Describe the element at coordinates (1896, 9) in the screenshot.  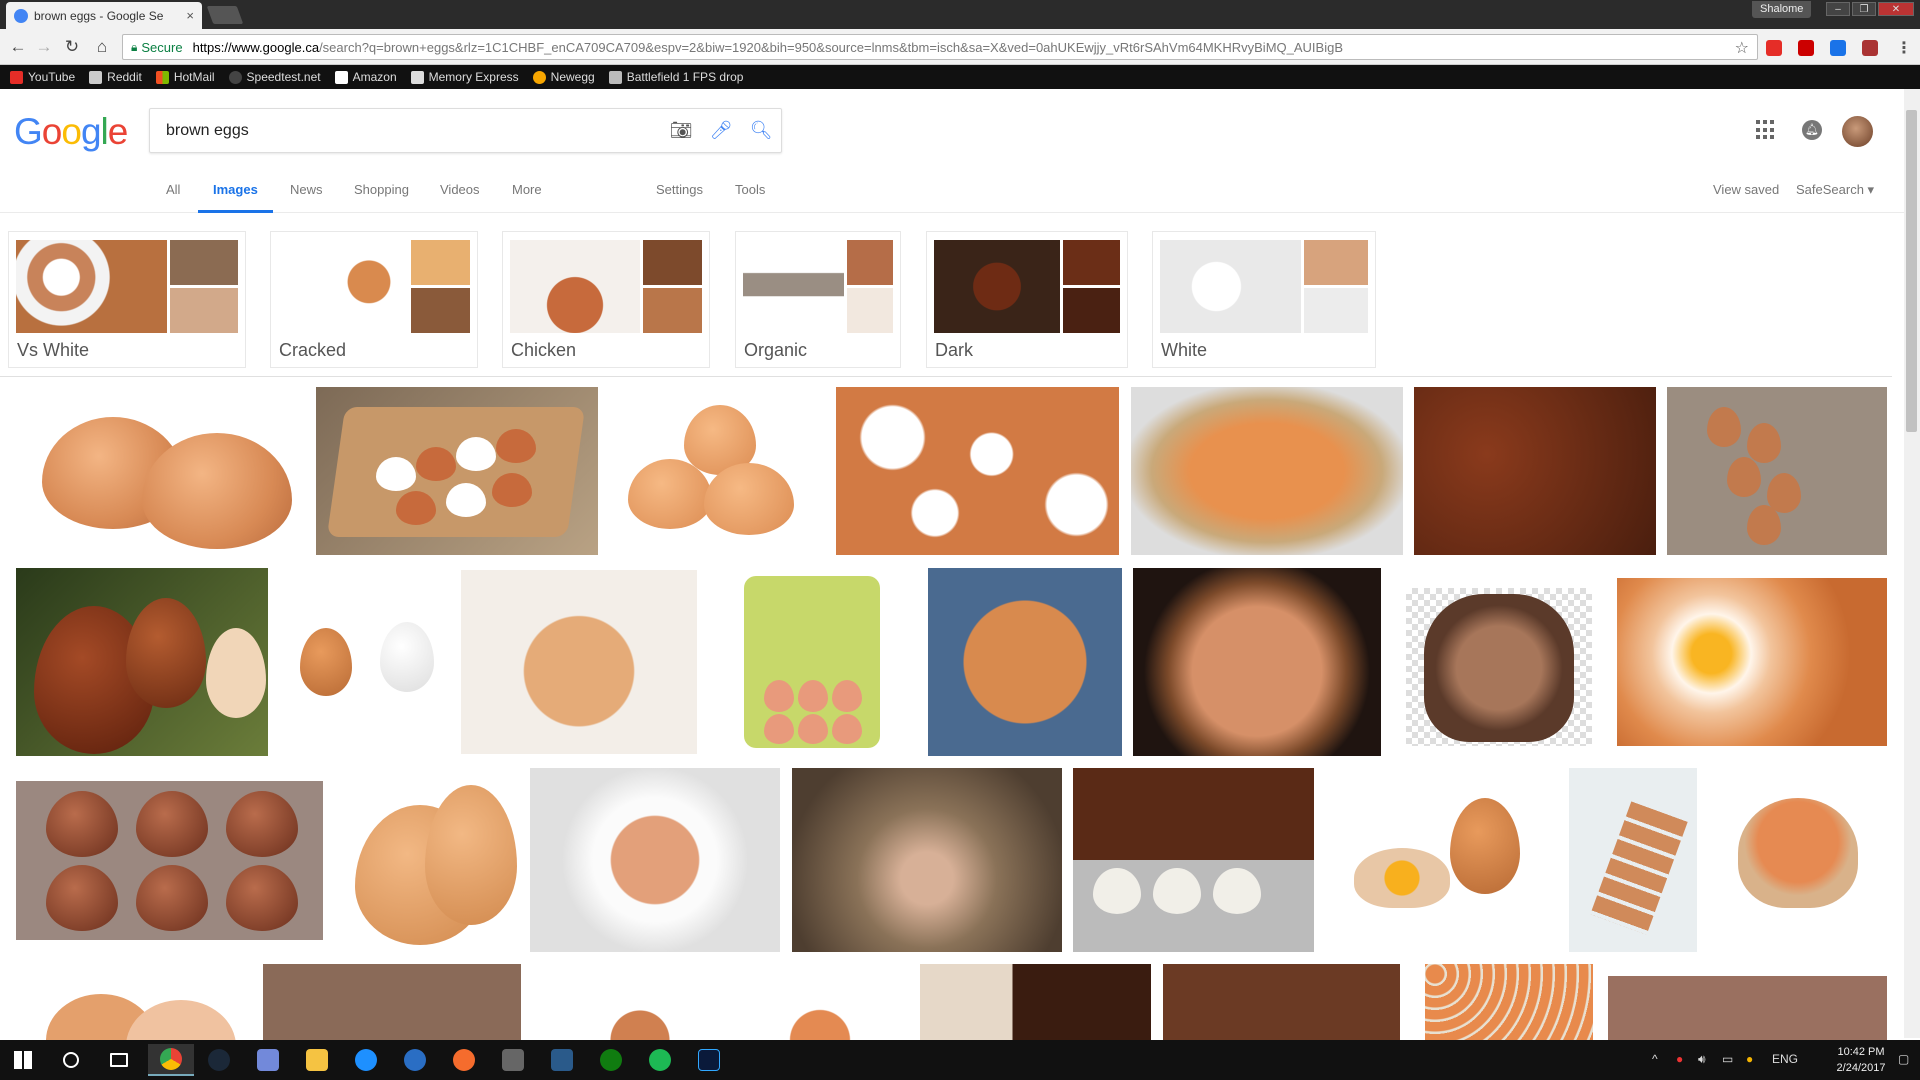
I see `close-window-button: ✕` at that location.